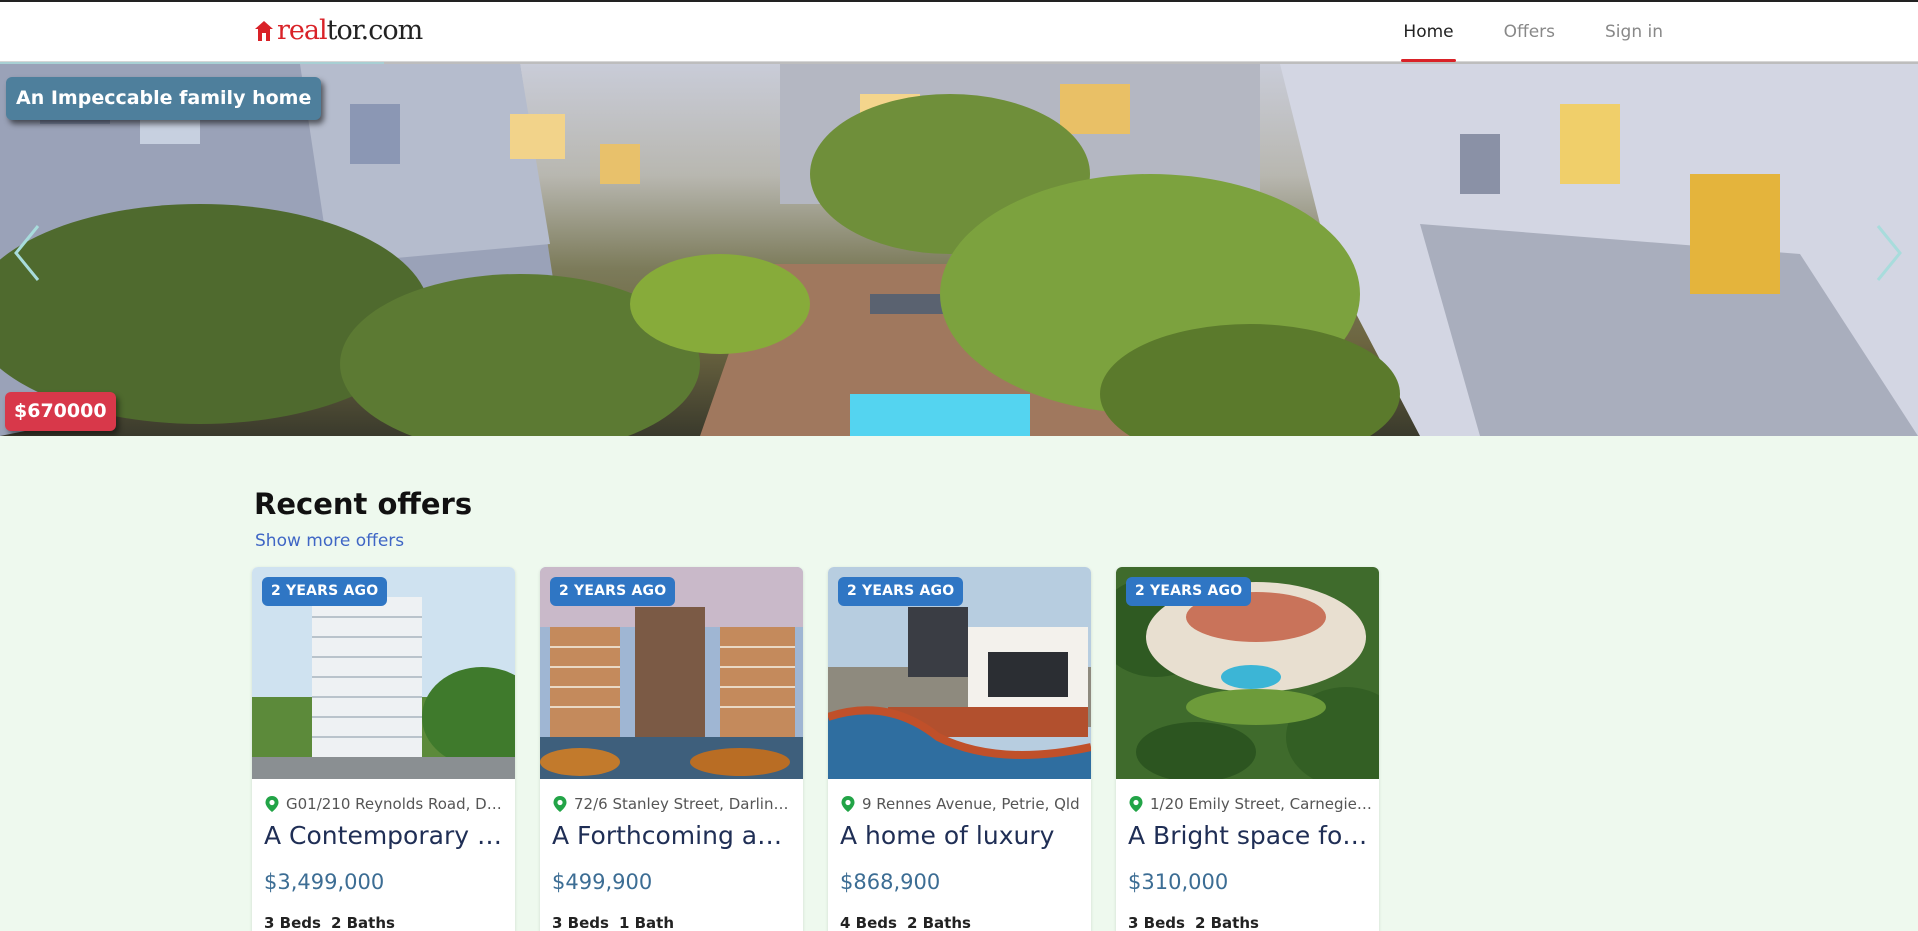 This screenshot has width=1918, height=931. I want to click on listing-price: $310,000, so click(1178, 882).